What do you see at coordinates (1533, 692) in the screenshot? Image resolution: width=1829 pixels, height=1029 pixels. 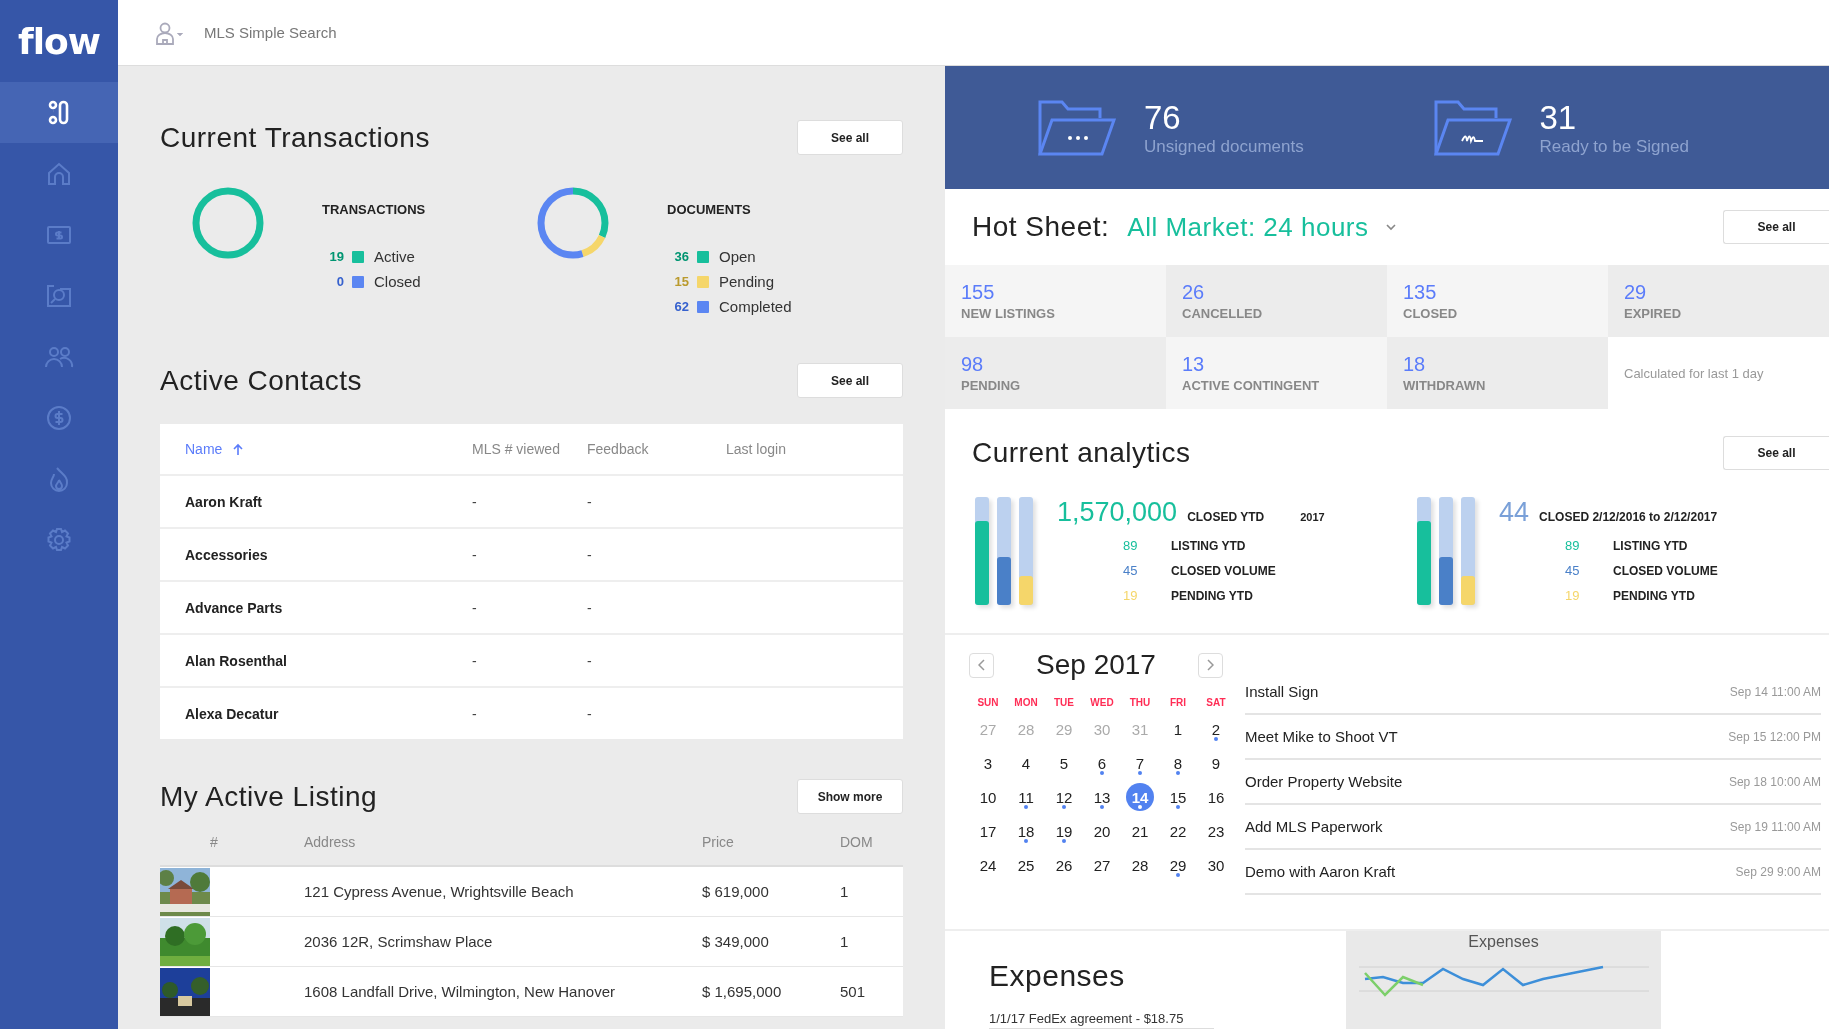 I see `event-item: Install Sign Sep 14 11:00 AM` at bounding box center [1533, 692].